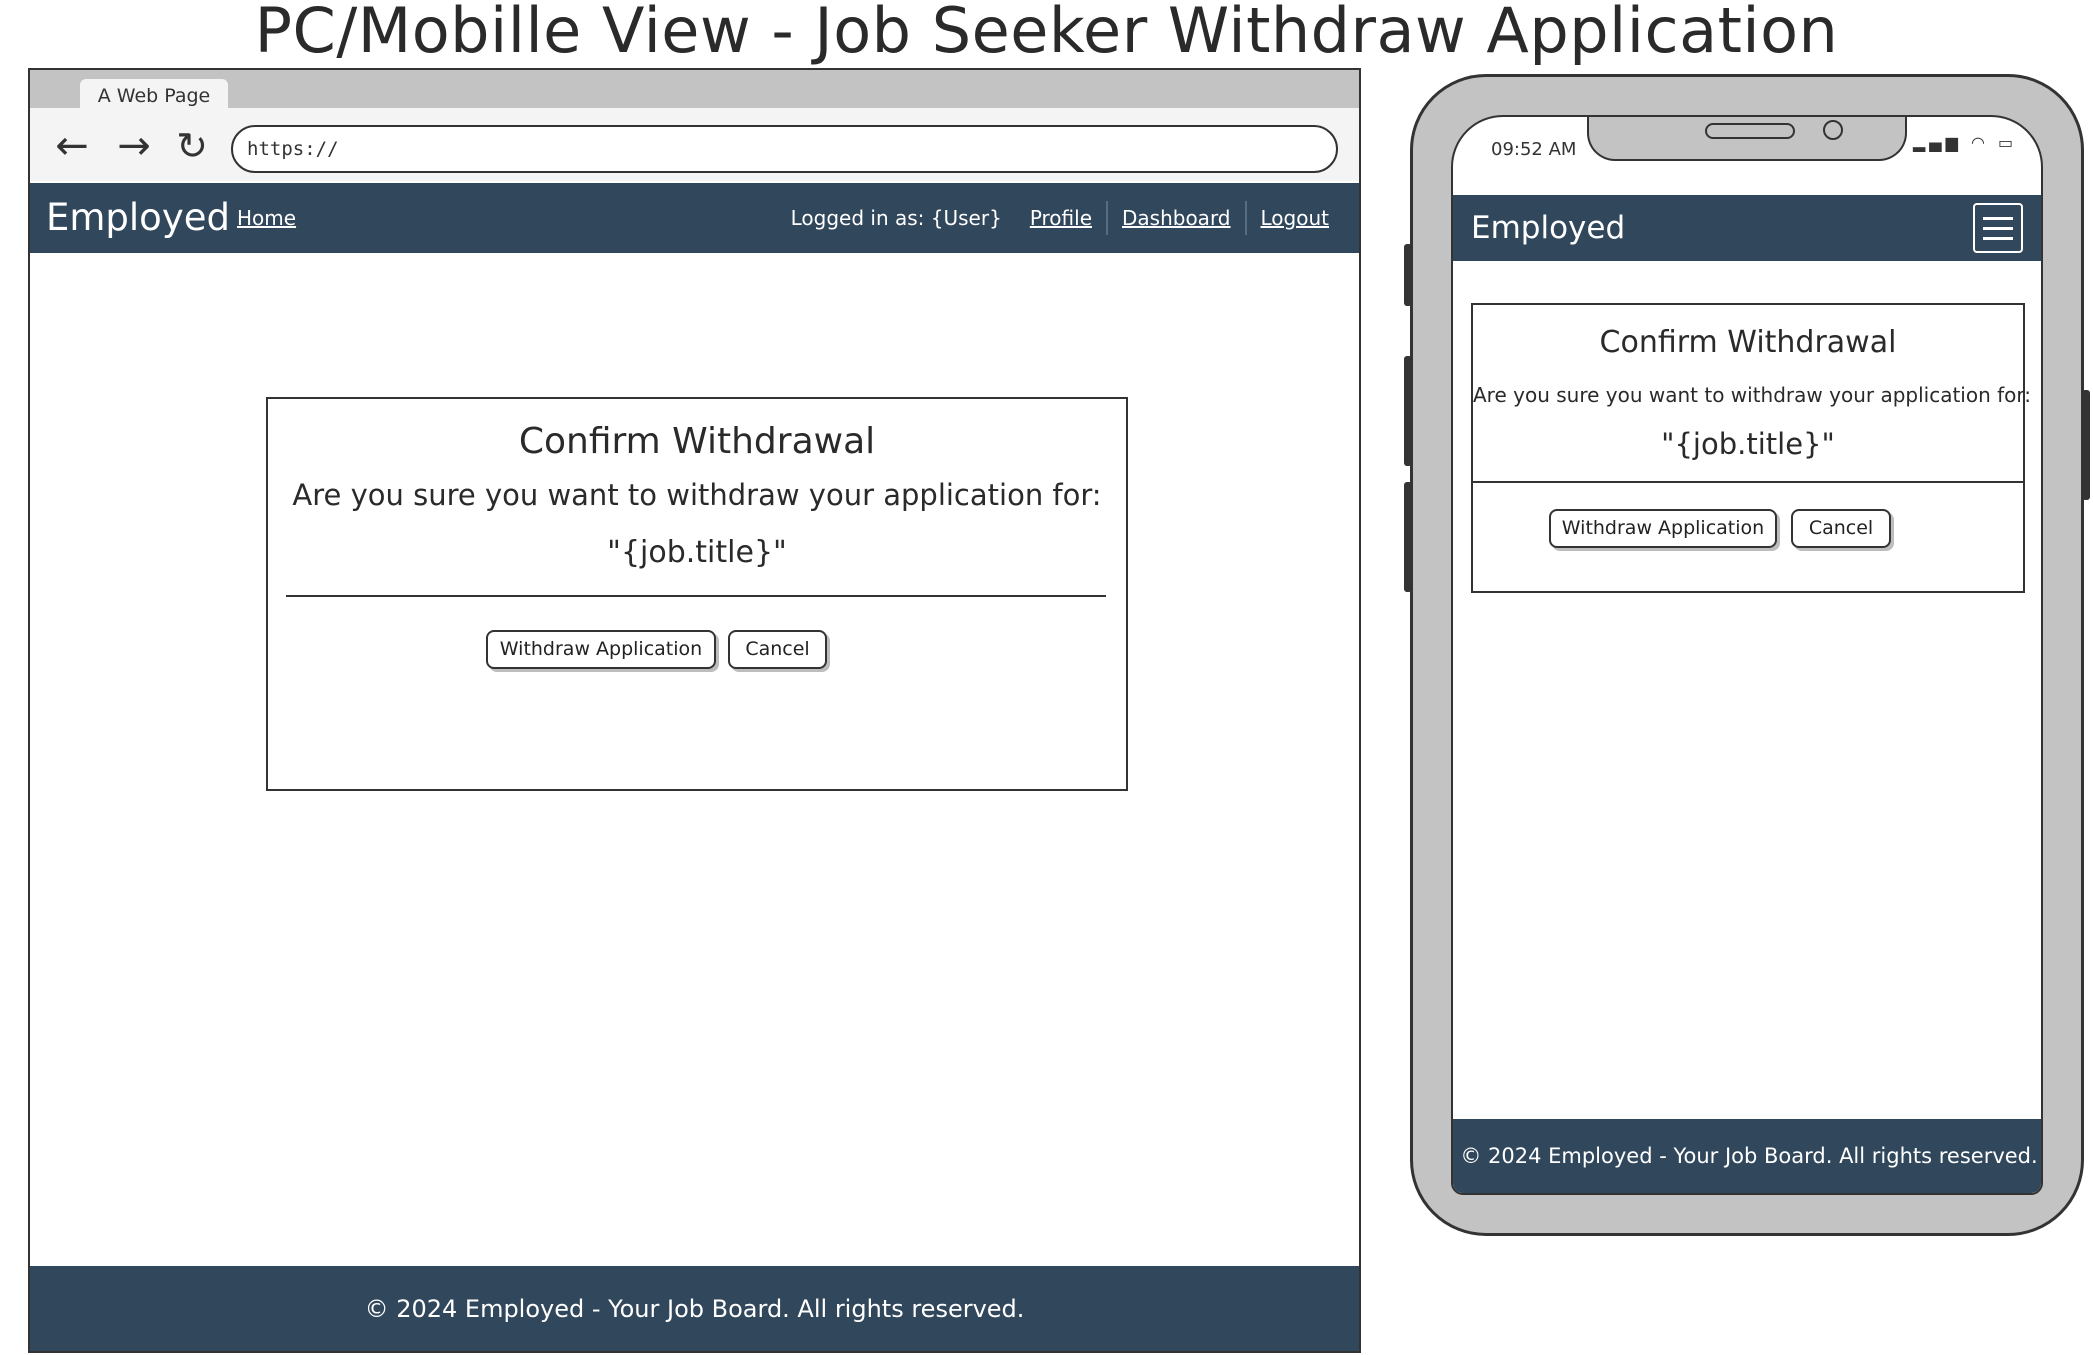 This screenshot has height=1355, width=2093. What do you see at coordinates (1176, 218) in the screenshot?
I see `nav-link-dashboard: Dashboard` at bounding box center [1176, 218].